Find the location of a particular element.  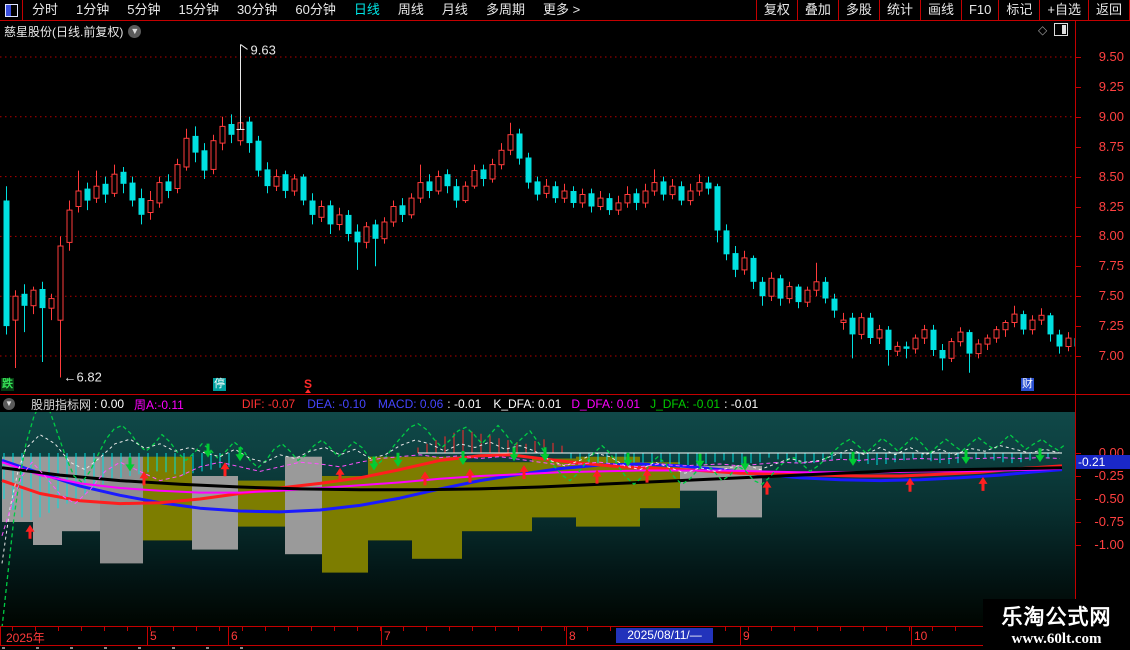

indicator-value: : 0.00 is located at coordinates (109, 404).